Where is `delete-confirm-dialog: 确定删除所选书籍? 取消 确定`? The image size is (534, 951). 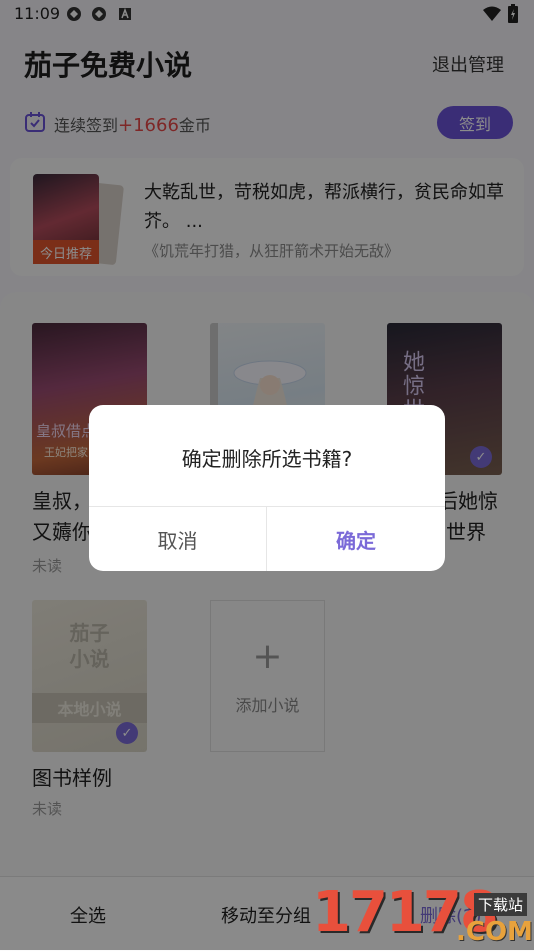
delete-confirm-dialog: 确定删除所选书籍? 取消 确定 is located at coordinates (267, 488).